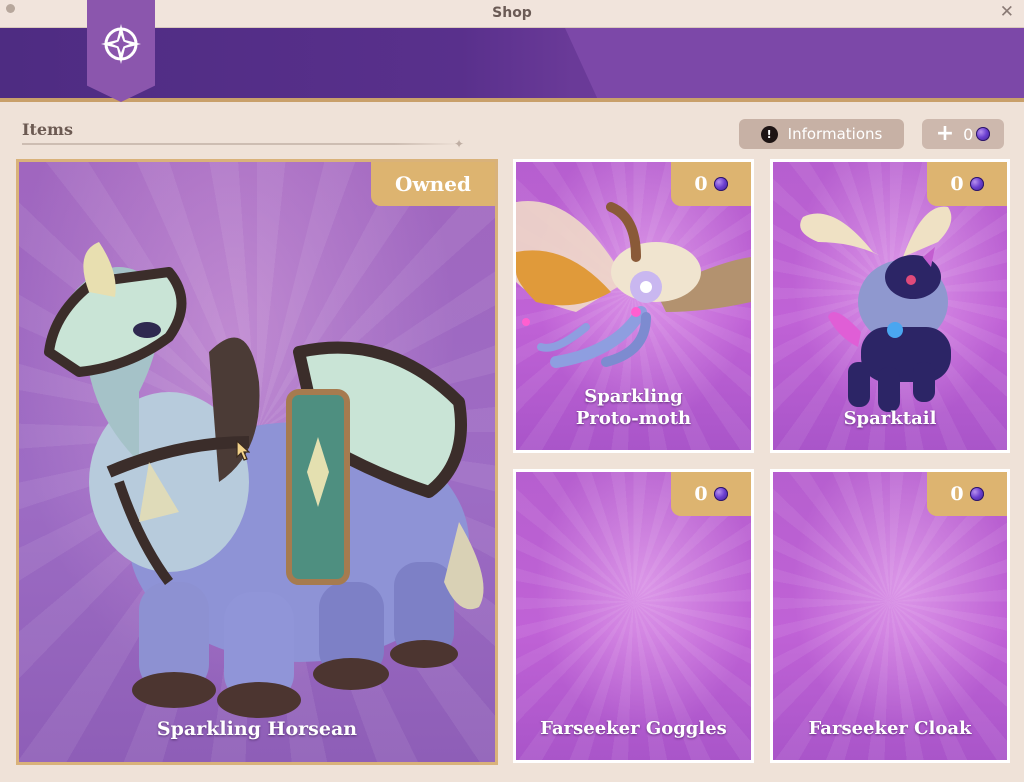 This screenshot has height=782, width=1024. What do you see at coordinates (241, 144) in the screenshot?
I see `items-divider` at bounding box center [241, 144].